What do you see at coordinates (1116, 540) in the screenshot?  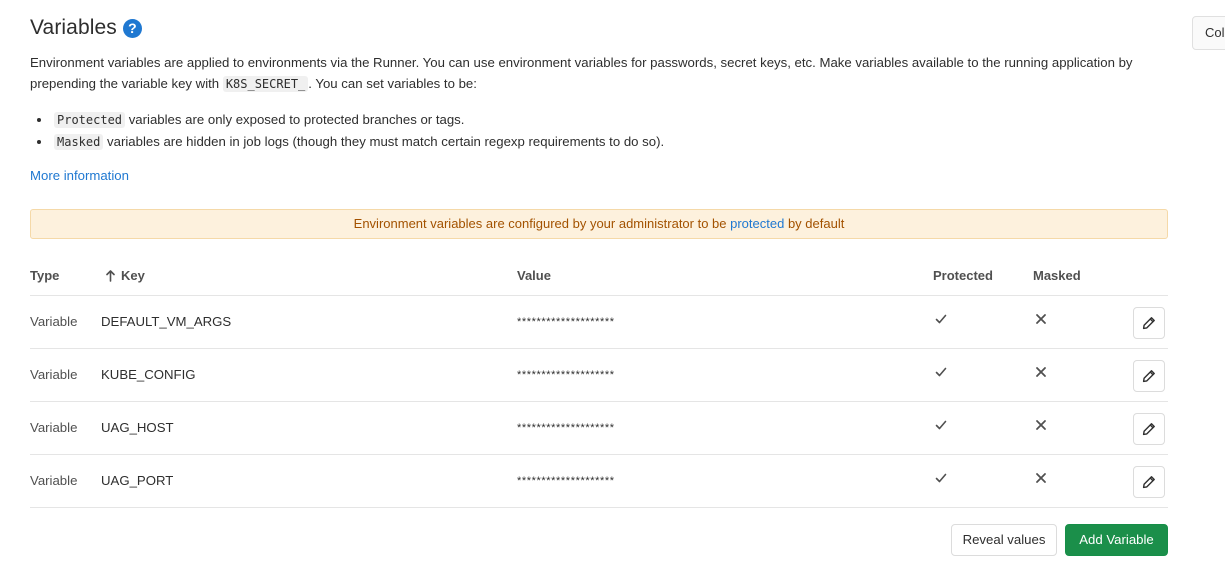 I see `add-variable-button: Add Variable` at bounding box center [1116, 540].